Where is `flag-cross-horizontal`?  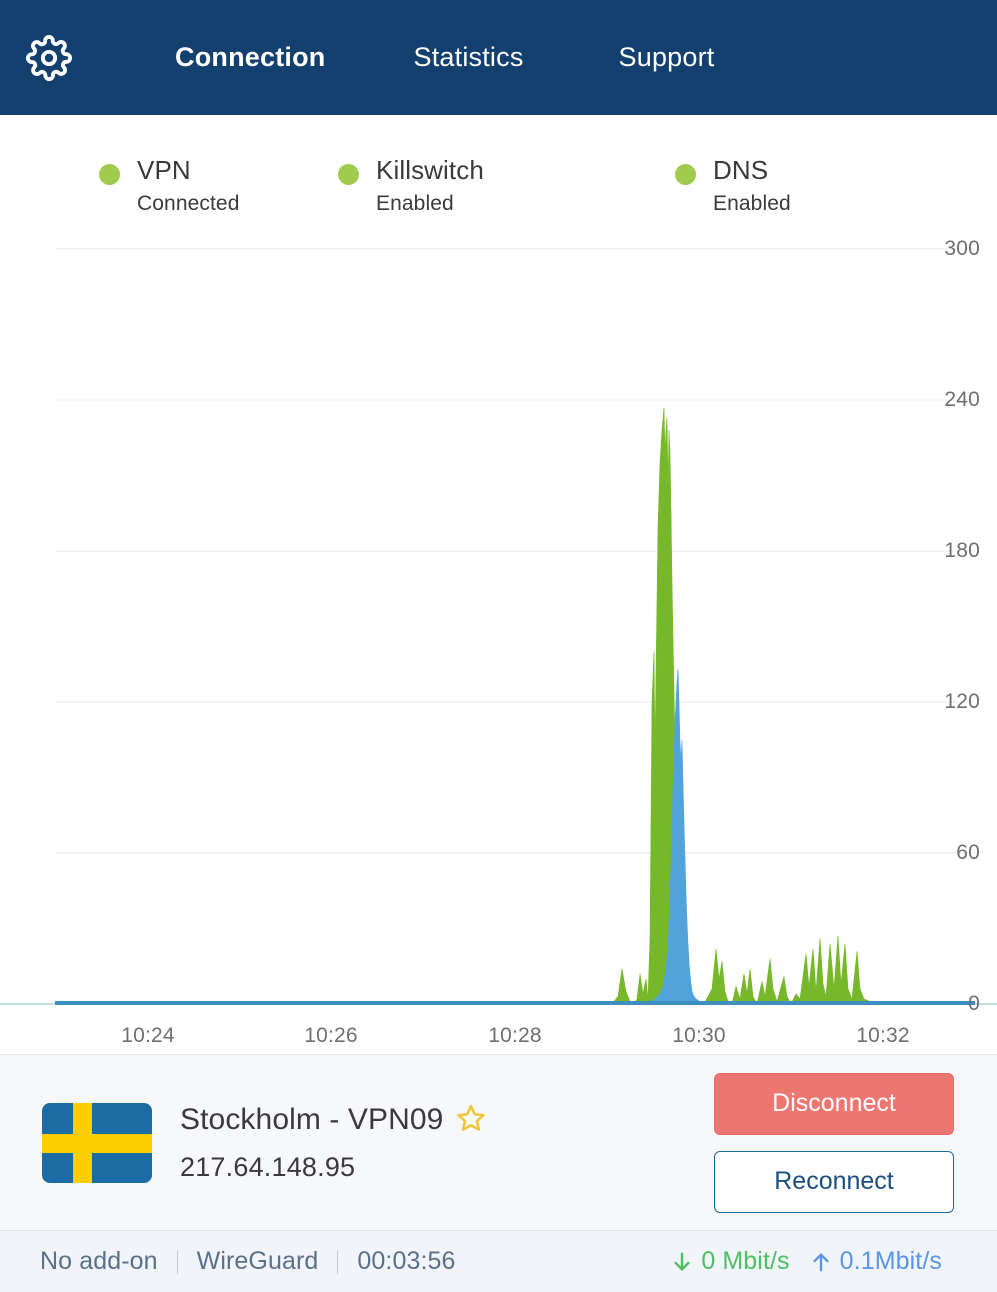 flag-cross-horizontal is located at coordinates (97, 1143).